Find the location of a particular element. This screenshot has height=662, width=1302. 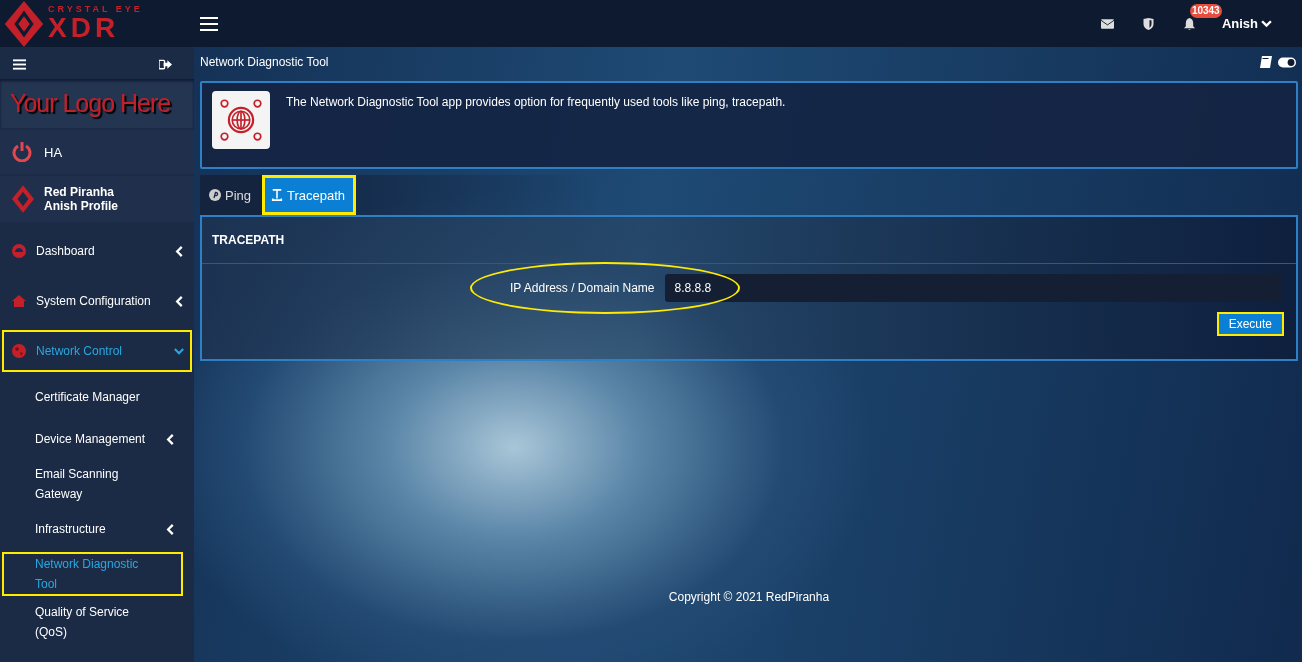

nav-item: Dashboard is located at coordinates (97, 251).